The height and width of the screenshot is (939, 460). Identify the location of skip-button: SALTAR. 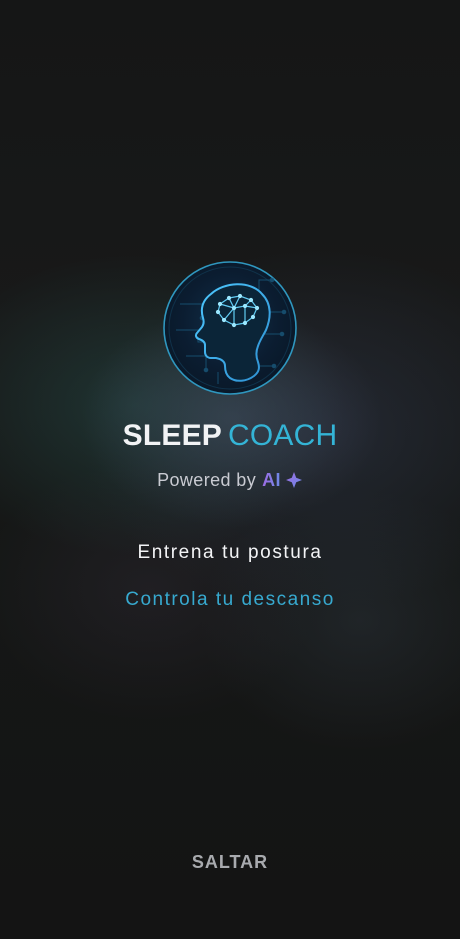
(230, 862).